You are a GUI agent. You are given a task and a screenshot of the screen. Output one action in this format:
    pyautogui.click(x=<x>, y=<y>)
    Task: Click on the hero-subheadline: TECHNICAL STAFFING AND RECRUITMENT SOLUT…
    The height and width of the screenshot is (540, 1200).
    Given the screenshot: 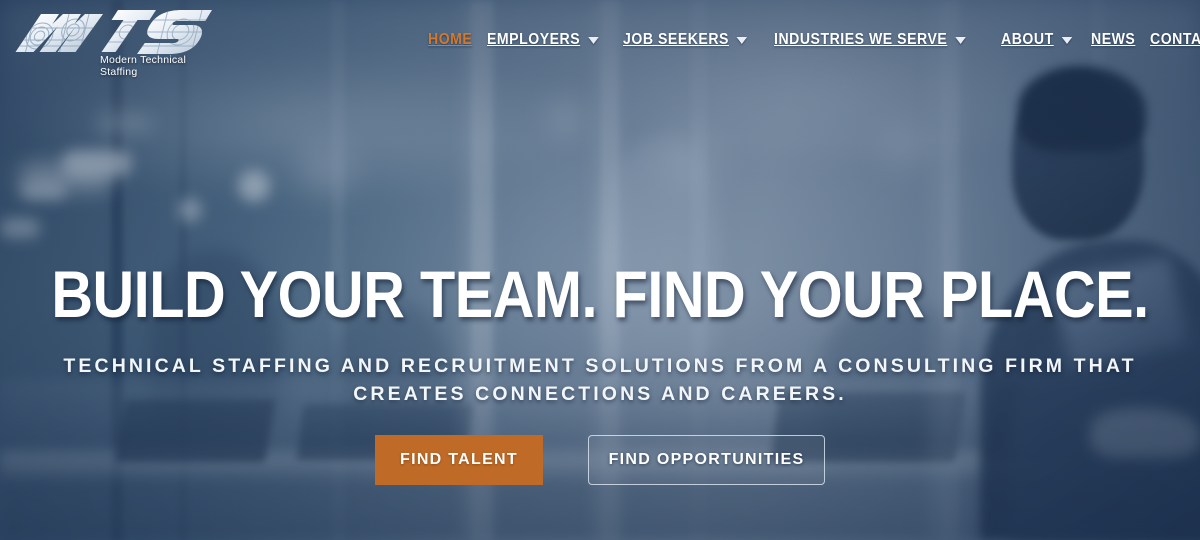 What is the action you would take?
    pyautogui.click(x=600, y=380)
    